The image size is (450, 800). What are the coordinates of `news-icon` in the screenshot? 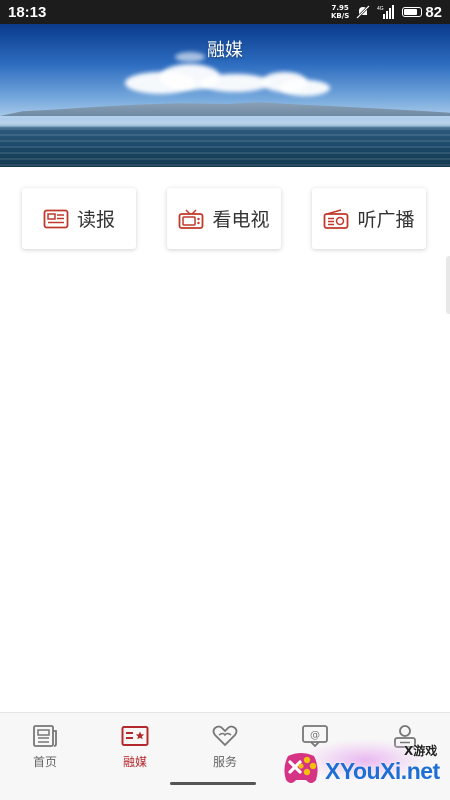 It's located at (45, 736).